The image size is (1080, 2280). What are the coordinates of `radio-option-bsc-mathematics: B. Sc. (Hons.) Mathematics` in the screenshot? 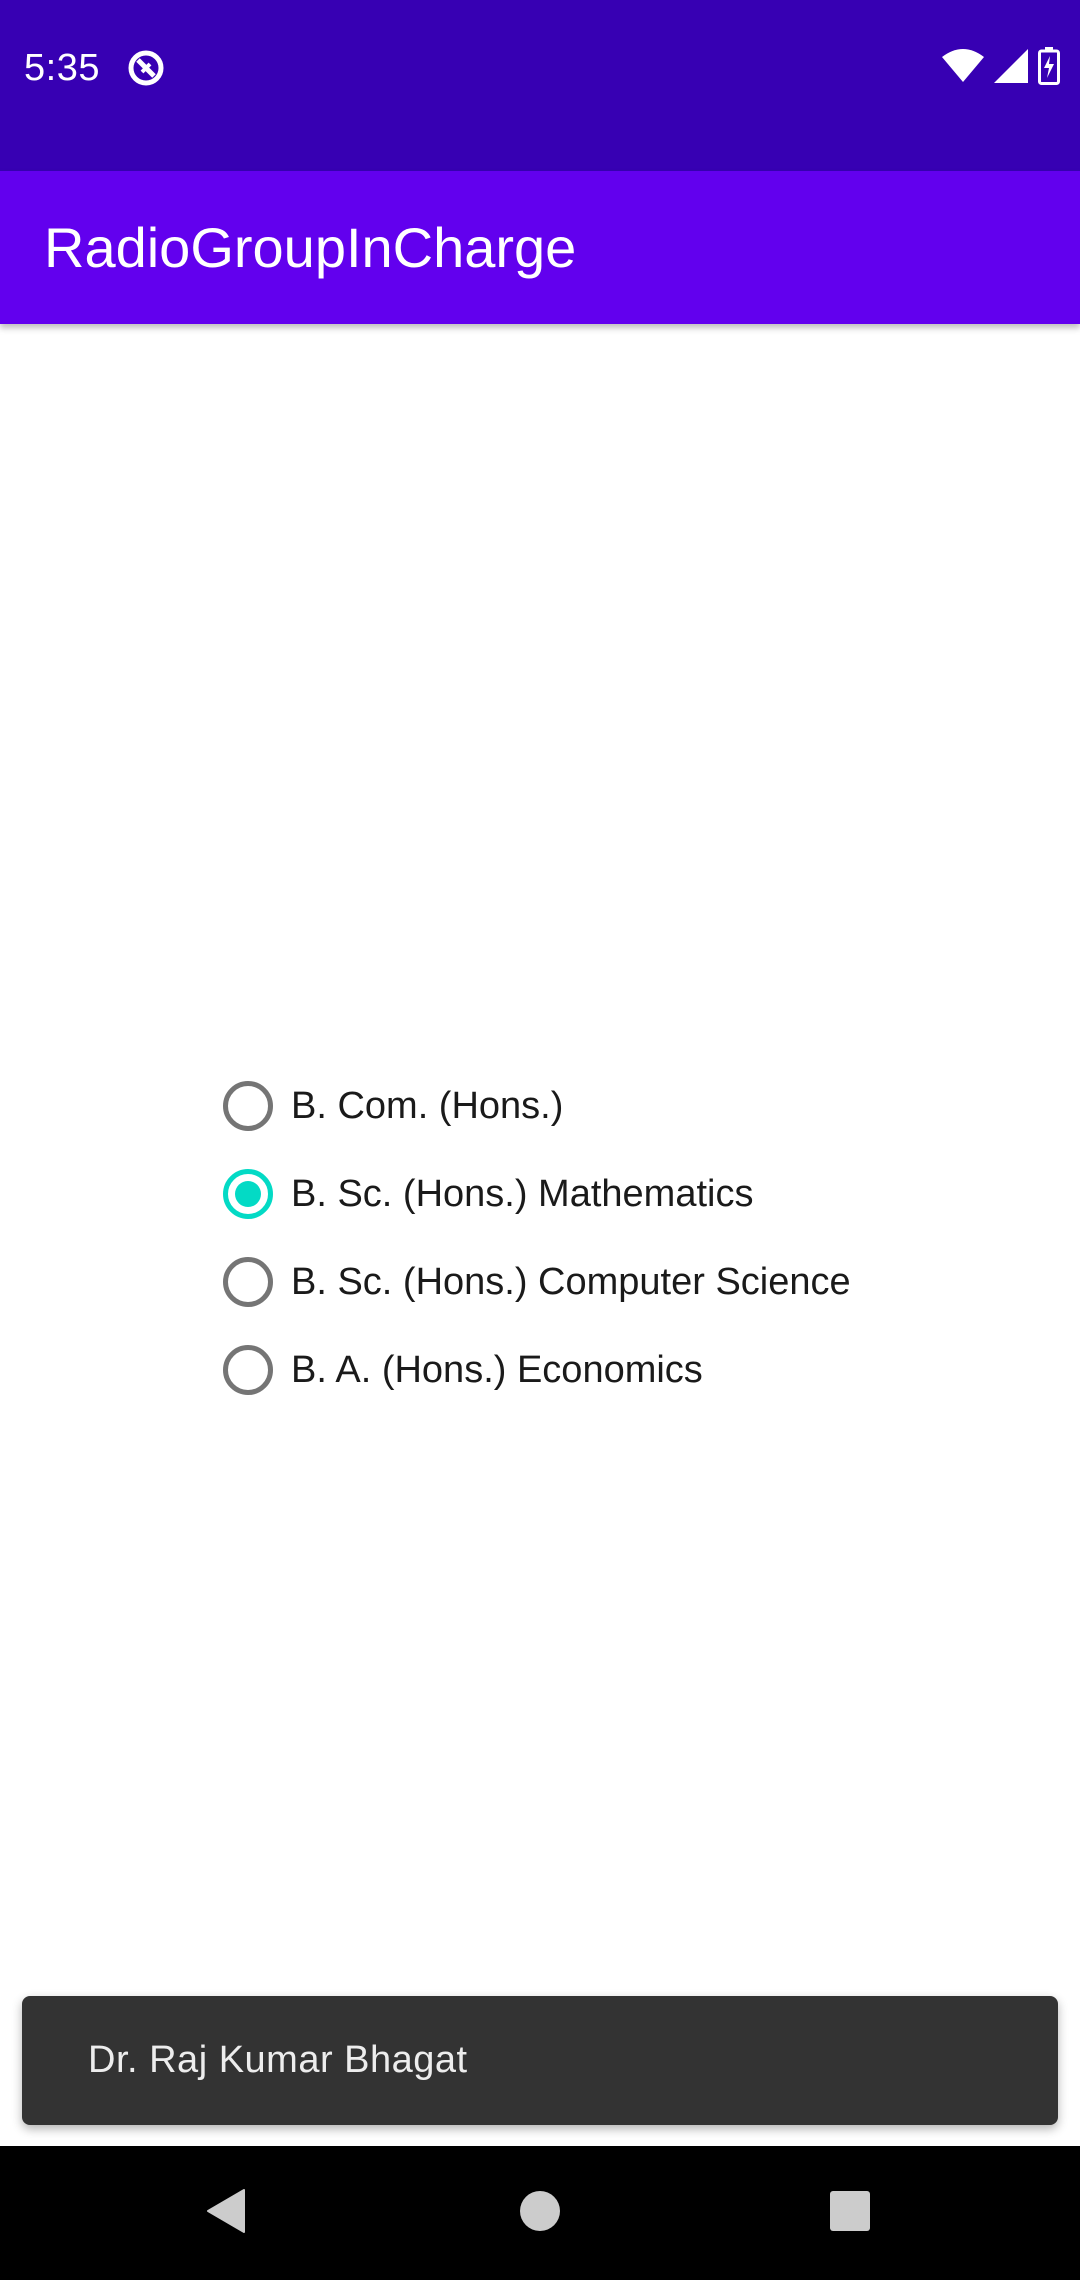 It's located at (535, 1194).